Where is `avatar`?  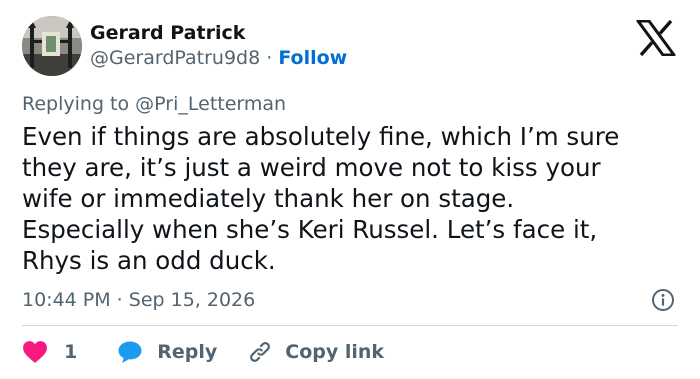
avatar is located at coordinates (52, 46).